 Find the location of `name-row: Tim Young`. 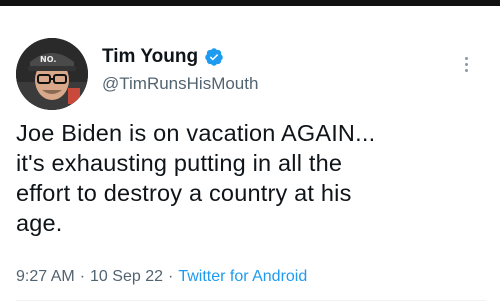

name-row: Tim Young is located at coordinates (180, 57).